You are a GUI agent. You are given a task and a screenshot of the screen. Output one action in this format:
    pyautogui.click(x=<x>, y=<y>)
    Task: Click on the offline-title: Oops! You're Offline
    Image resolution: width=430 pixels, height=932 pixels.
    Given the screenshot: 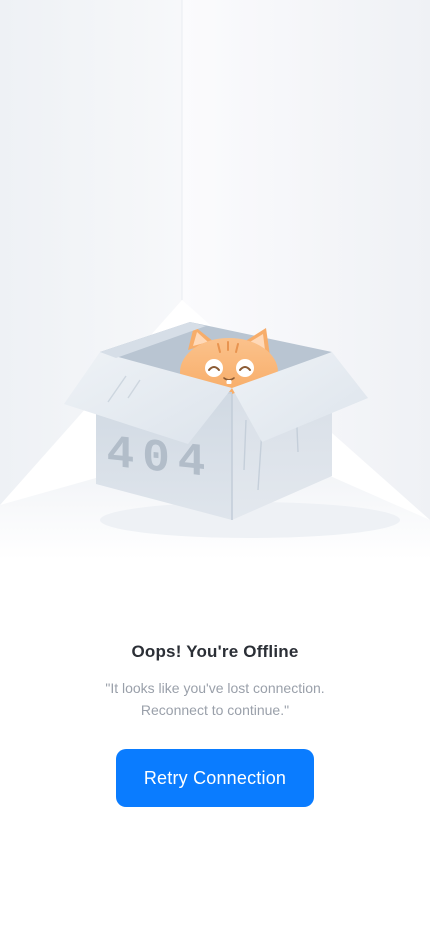 What is the action you would take?
    pyautogui.click(x=215, y=651)
    